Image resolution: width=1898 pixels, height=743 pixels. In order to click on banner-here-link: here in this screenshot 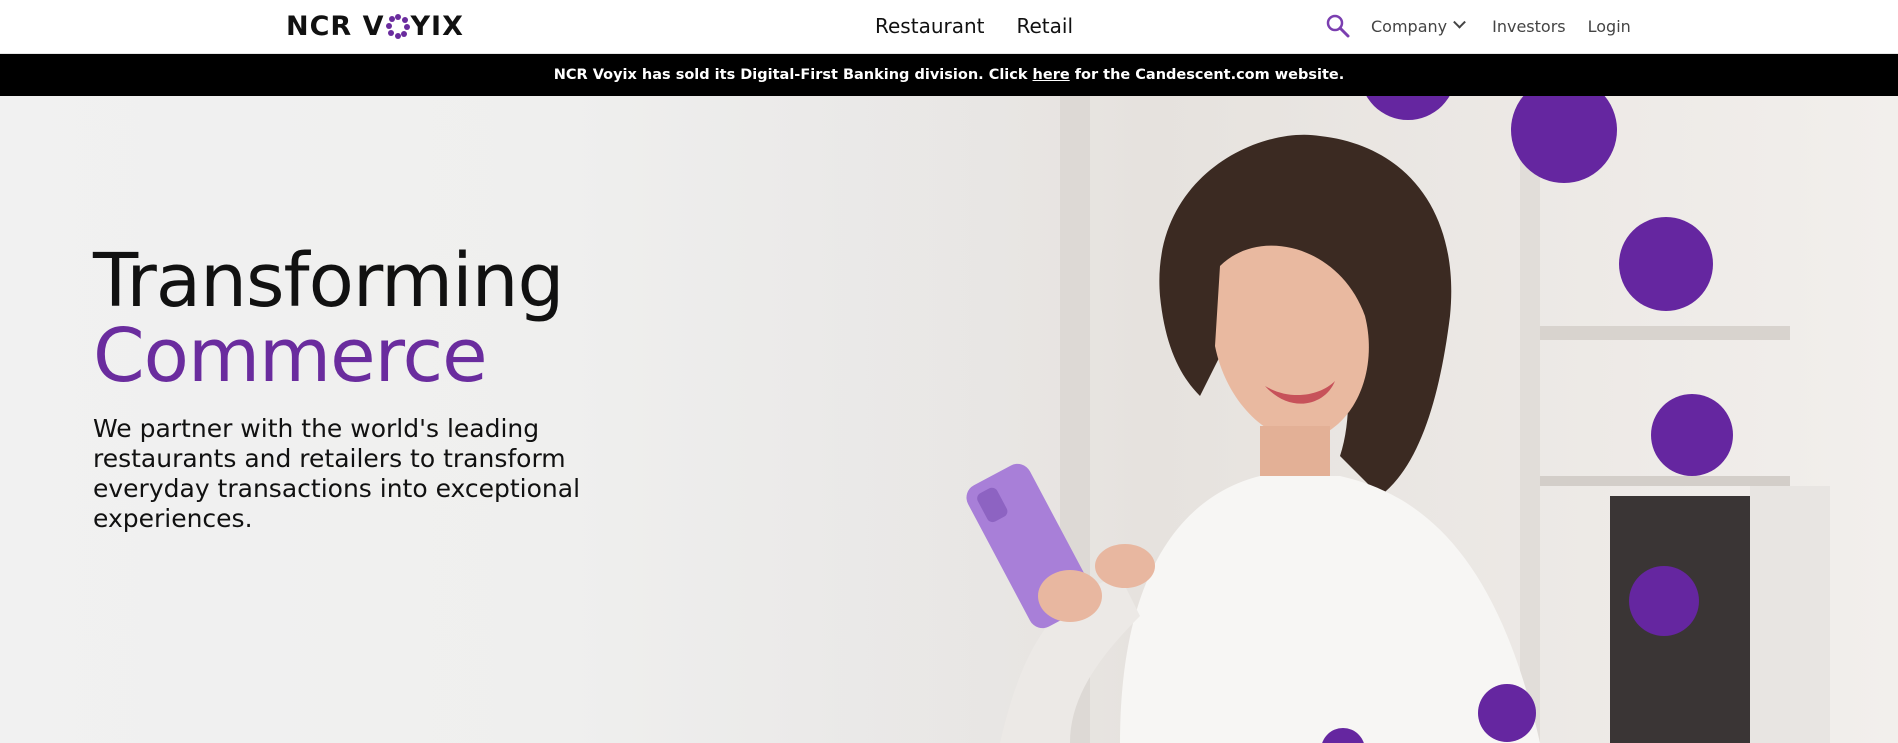, I will do `click(1051, 75)`.